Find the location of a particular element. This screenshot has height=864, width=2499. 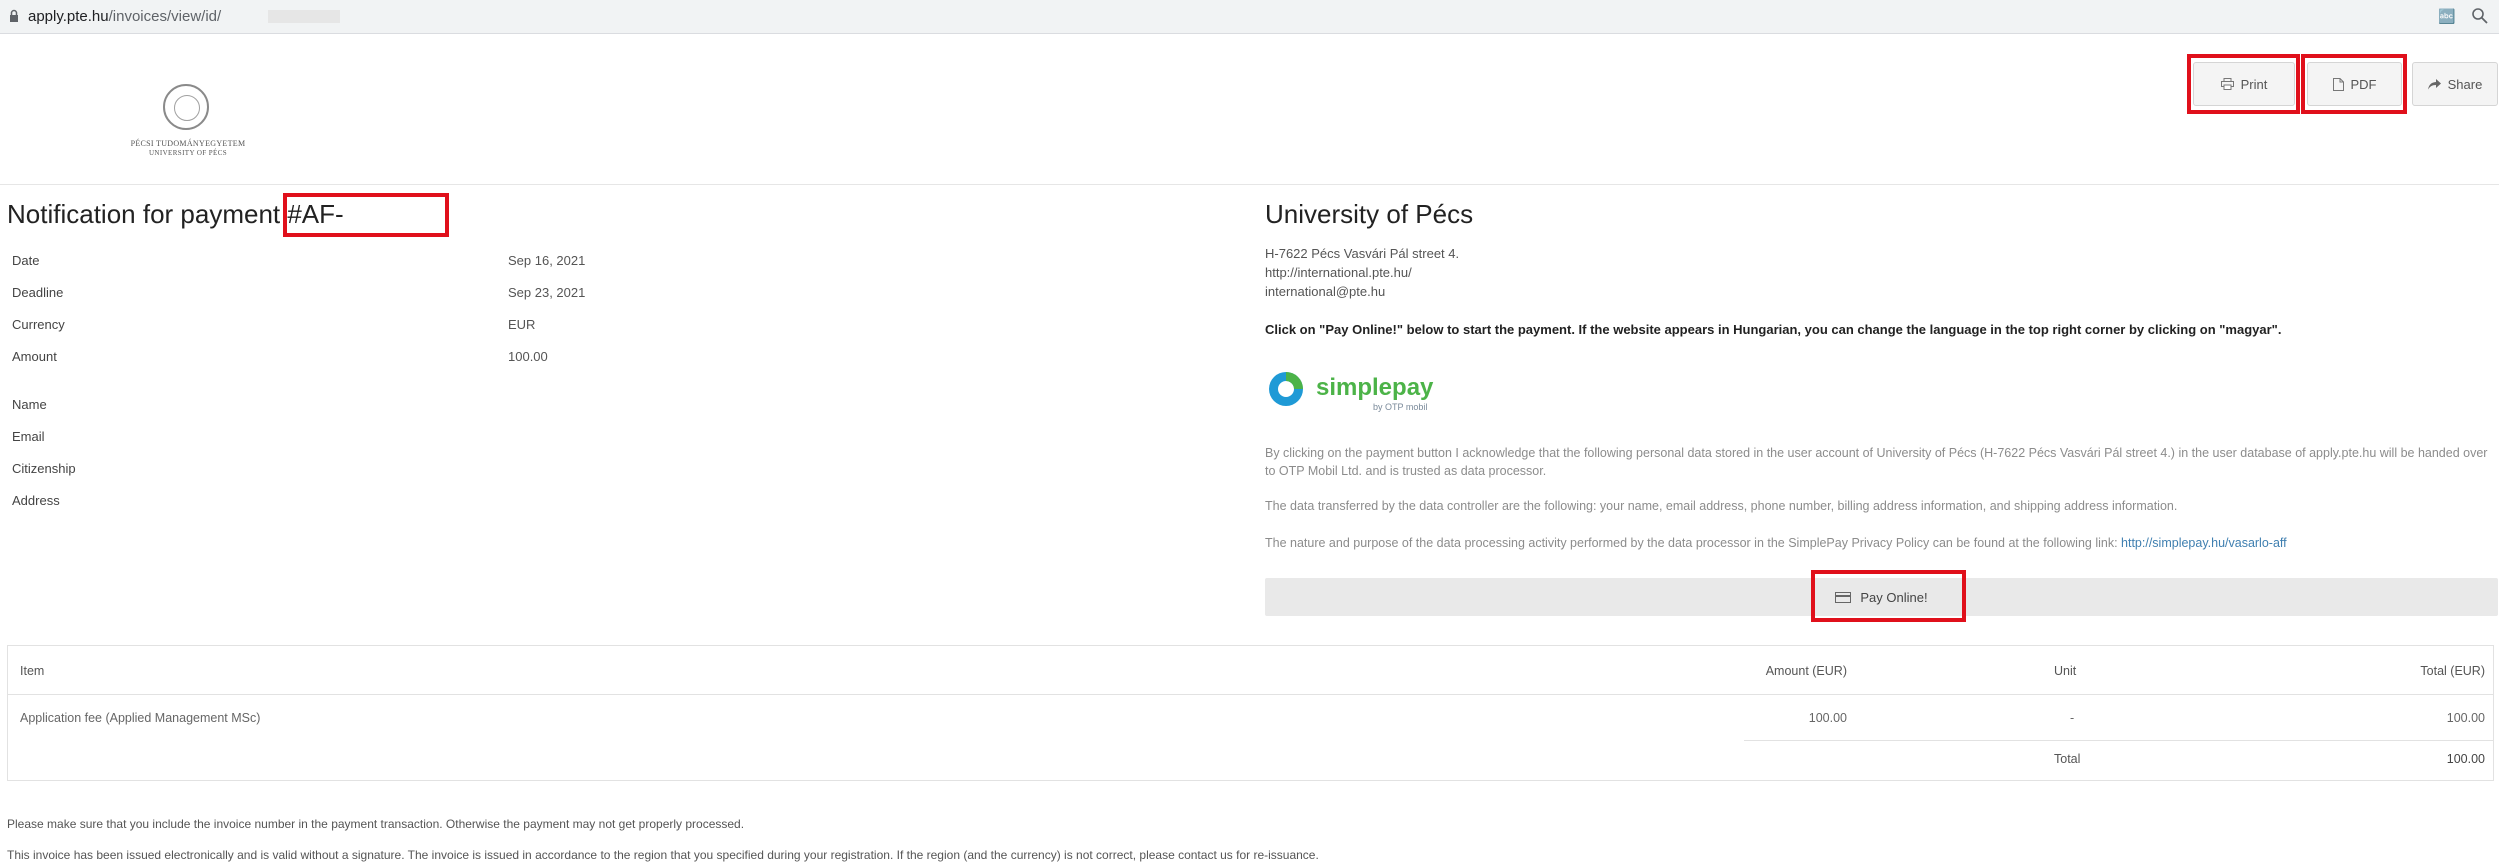

column-header-item: Item is located at coordinates (32, 671).